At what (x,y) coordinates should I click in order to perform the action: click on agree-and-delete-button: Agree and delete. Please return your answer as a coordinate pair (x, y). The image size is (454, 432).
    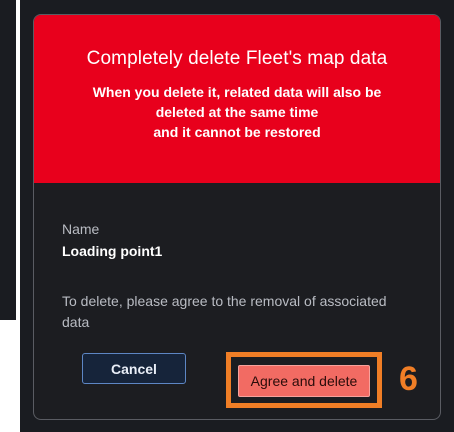
    Looking at the image, I should click on (304, 381).